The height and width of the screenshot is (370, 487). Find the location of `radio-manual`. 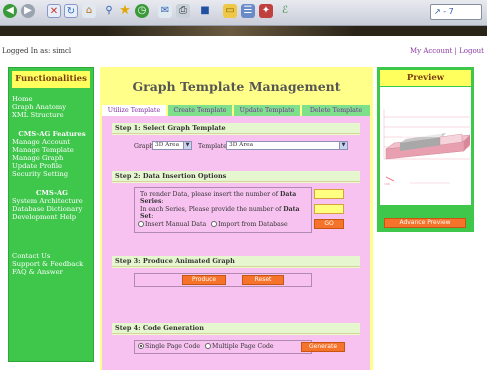

radio-manual is located at coordinates (141, 224).